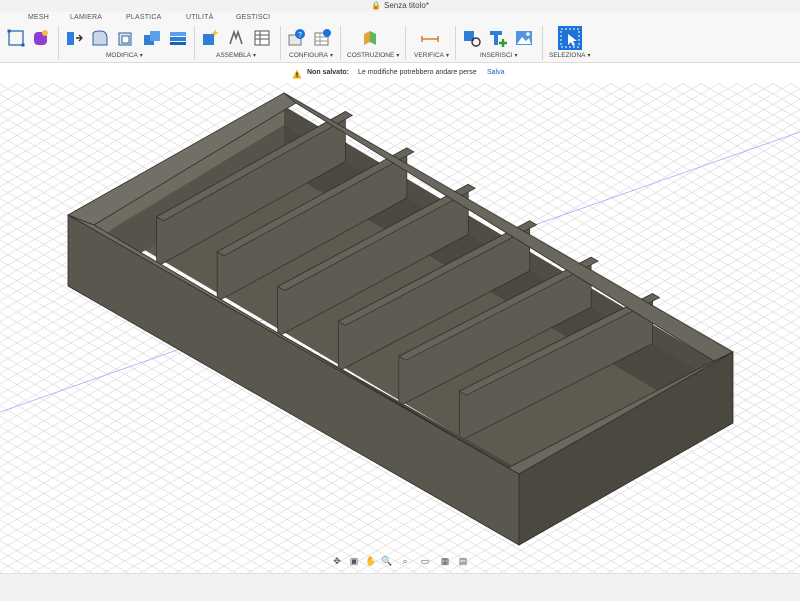 The height and width of the screenshot is (601, 800). Describe the element at coordinates (253, 17) in the screenshot. I see `tab-gestisci: GESTISCI` at that location.